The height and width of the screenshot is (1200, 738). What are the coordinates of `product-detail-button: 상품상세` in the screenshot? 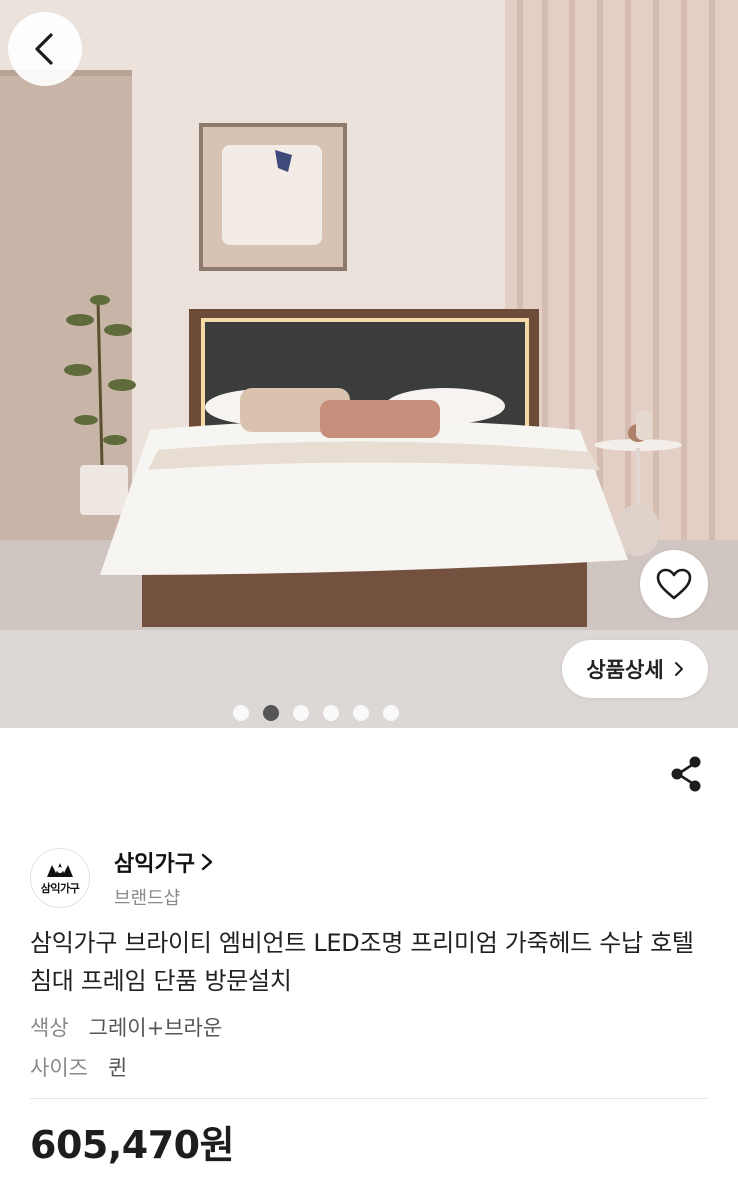 It's located at (635, 669).